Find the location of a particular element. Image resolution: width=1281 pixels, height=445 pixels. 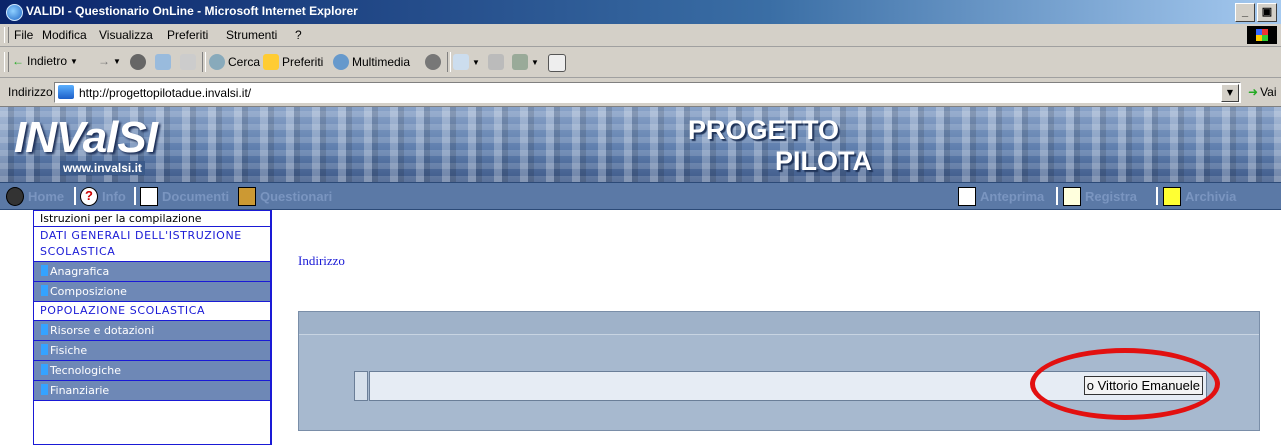

questionnaire-icon is located at coordinates (247, 196).